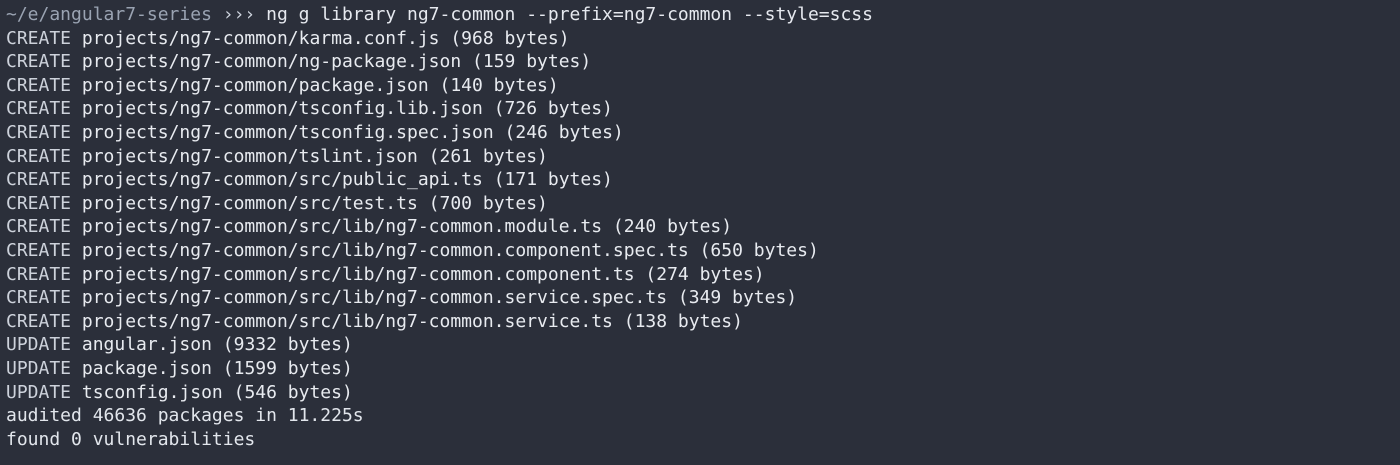 The height and width of the screenshot is (465, 1400). What do you see at coordinates (260, 38) in the screenshot?
I see `output-path: projects/ng7-common/karma.conf.js` at bounding box center [260, 38].